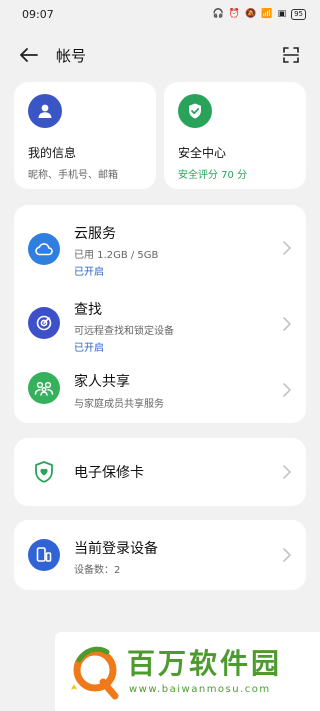 Image resolution: width=320 pixels, height=711 pixels. I want to click on screen-icon: ▣, so click(282, 14).